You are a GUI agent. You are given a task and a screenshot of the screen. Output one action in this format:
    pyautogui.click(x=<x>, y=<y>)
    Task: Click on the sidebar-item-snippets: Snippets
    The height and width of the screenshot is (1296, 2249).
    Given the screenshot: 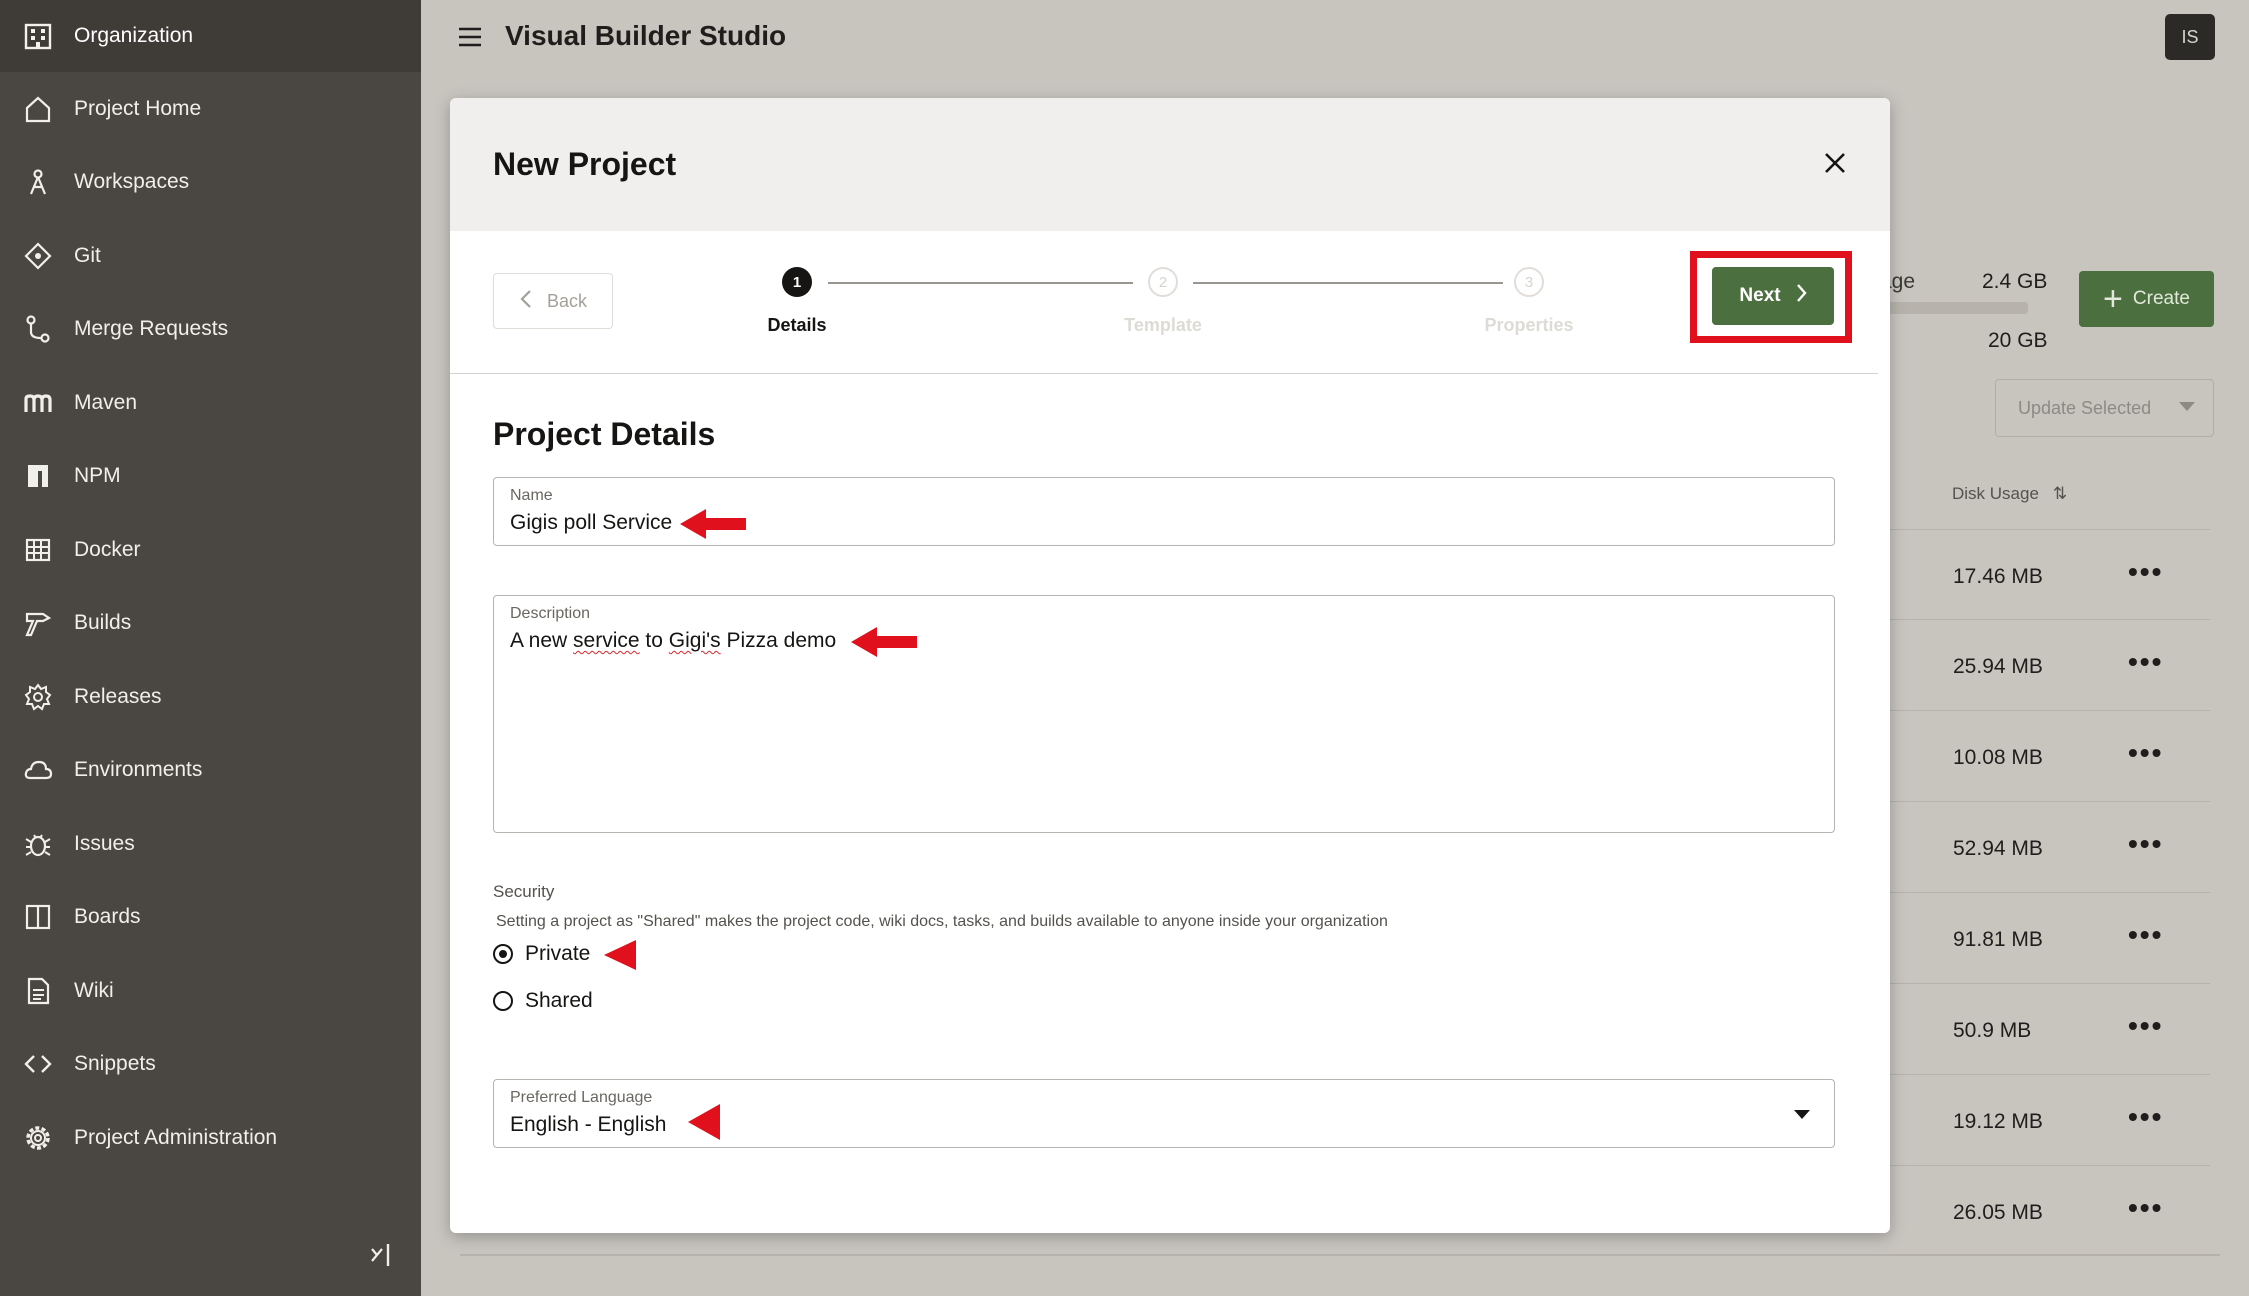 What is the action you would take?
    pyautogui.click(x=210, y=1065)
    